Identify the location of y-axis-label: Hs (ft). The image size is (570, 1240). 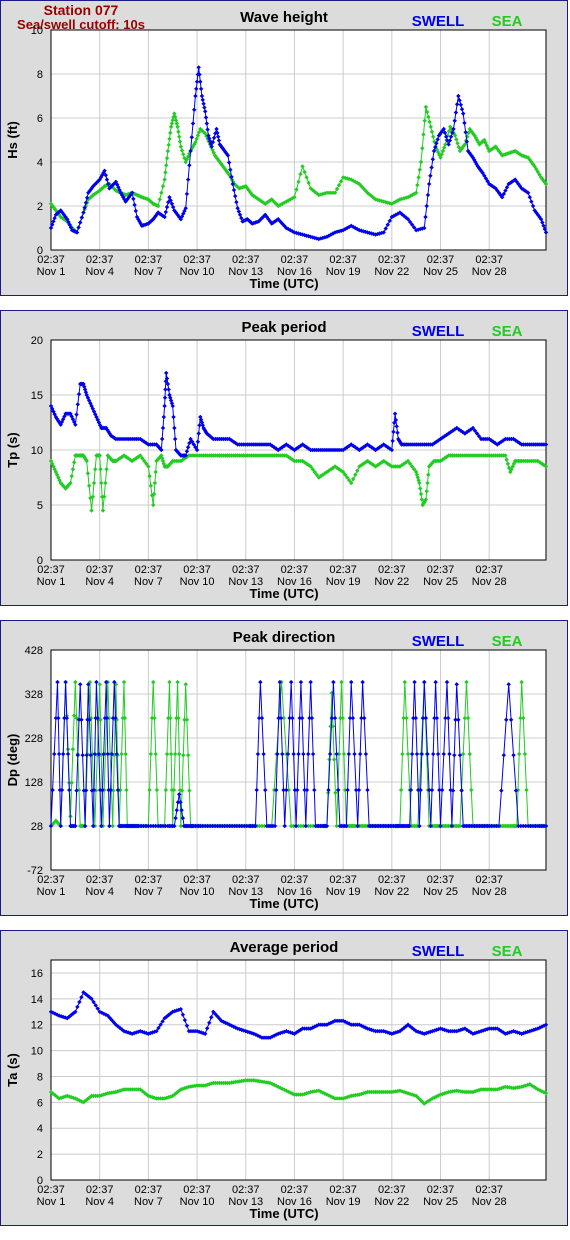
(12, 140).